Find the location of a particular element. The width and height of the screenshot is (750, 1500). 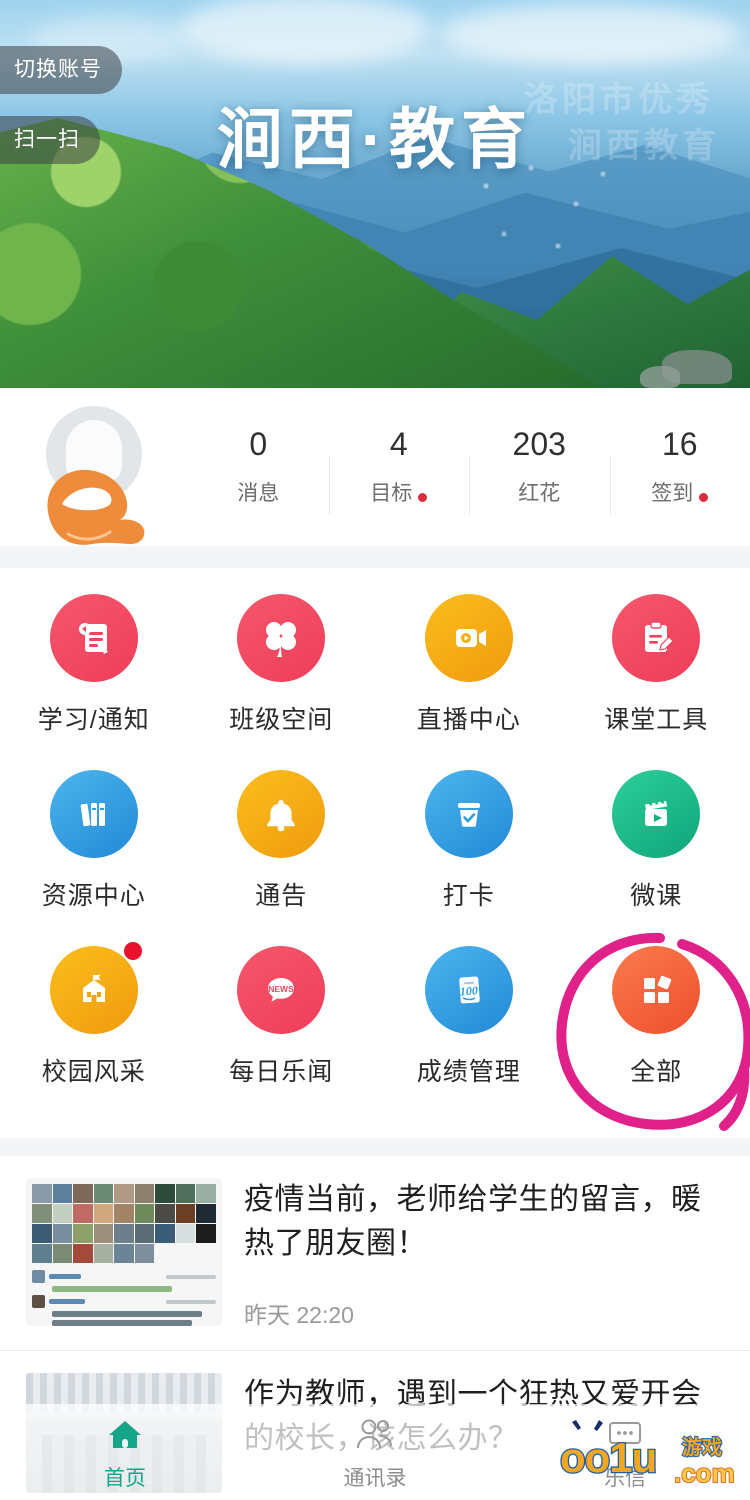

grid-item-resource-center: 资源中心 is located at coordinates (94, 858).